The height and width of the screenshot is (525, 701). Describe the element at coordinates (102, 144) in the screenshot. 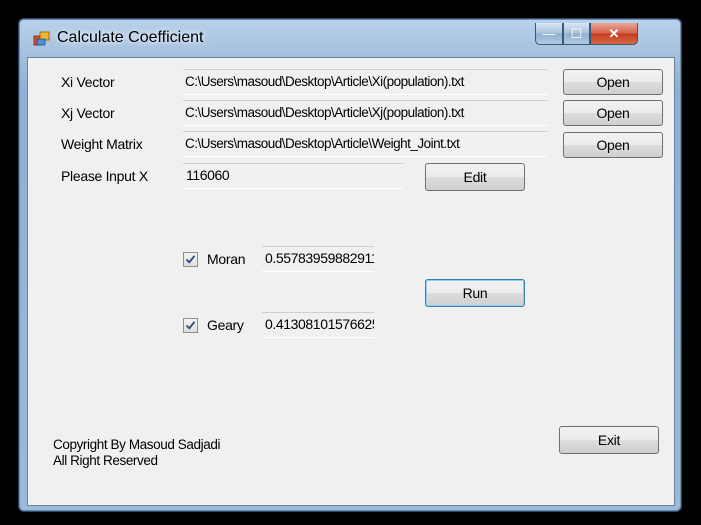

I see `weight-matrix-label: Weight Matrix` at that location.